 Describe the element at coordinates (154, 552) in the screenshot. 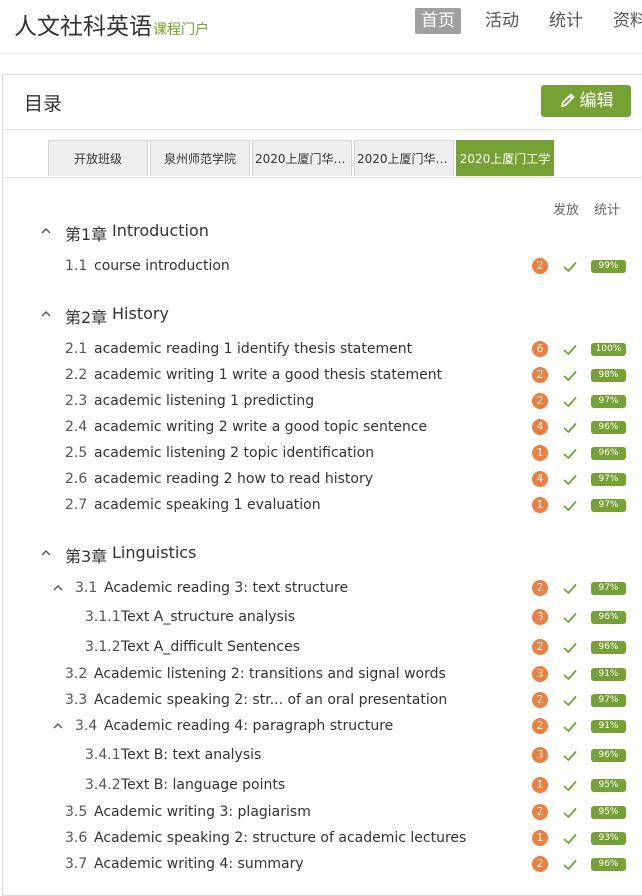

I see `row-title: Linguistics` at that location.